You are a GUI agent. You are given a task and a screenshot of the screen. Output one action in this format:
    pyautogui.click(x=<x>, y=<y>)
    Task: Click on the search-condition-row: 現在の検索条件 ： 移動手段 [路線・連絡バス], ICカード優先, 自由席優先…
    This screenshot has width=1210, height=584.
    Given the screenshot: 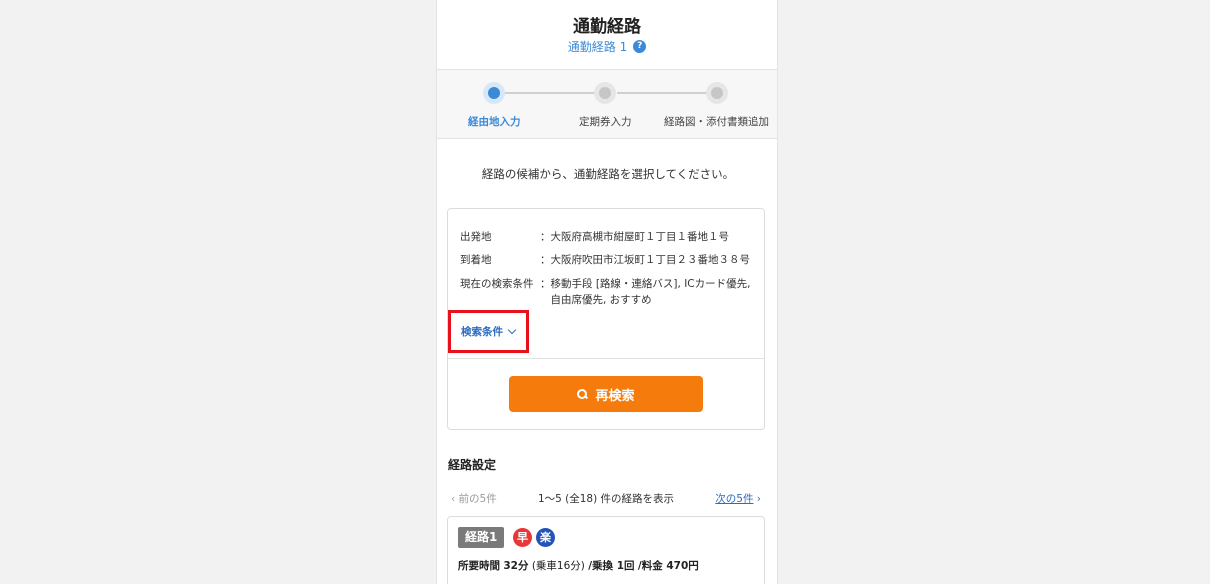 What is the action you would take?
    pyautogui.click(x=610, y=292)
    